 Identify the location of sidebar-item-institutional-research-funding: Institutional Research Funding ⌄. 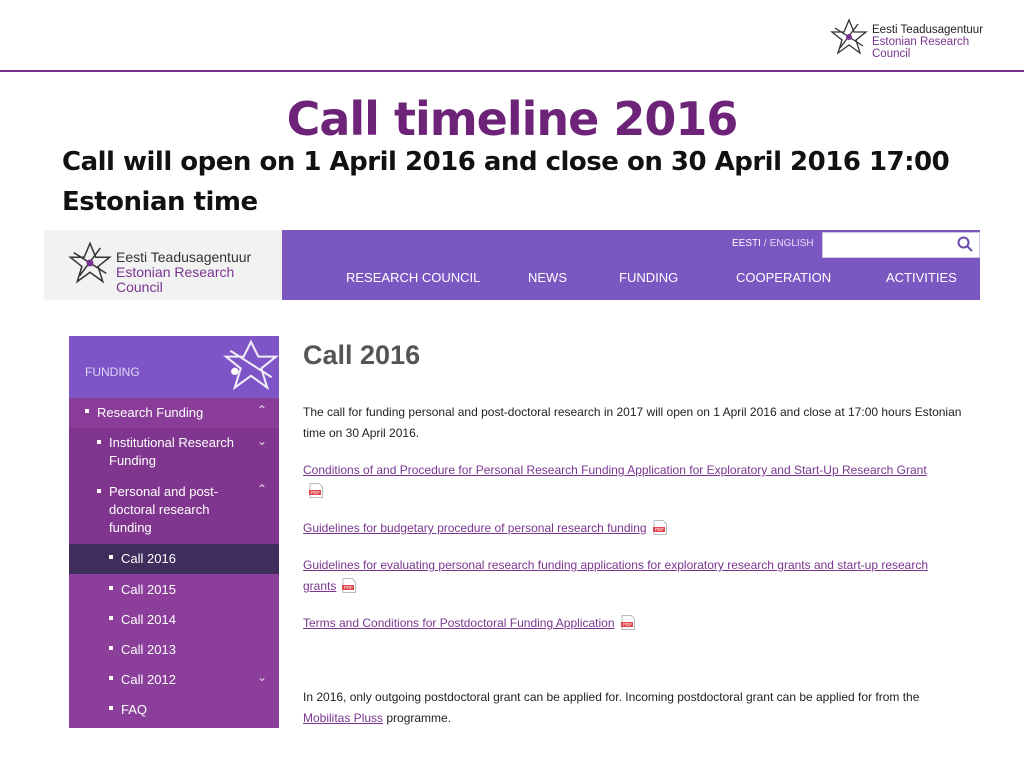
(174, 452).